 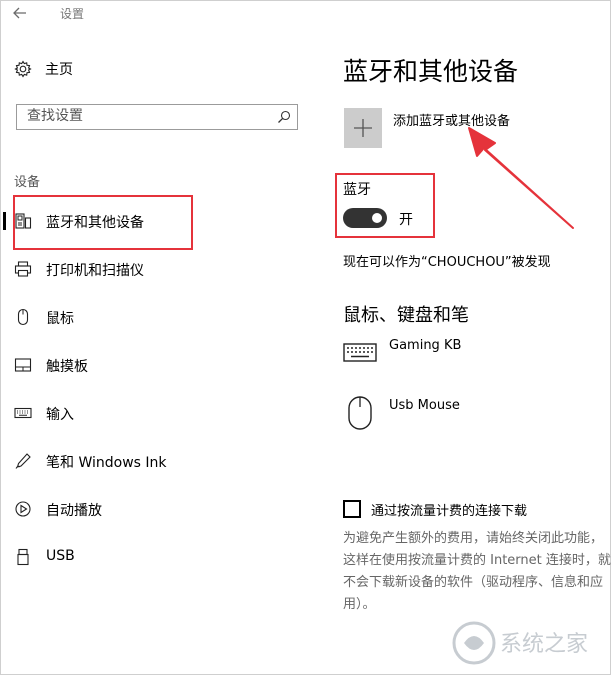 I want to click on window-title: 设置, so click(x=72, y=14).